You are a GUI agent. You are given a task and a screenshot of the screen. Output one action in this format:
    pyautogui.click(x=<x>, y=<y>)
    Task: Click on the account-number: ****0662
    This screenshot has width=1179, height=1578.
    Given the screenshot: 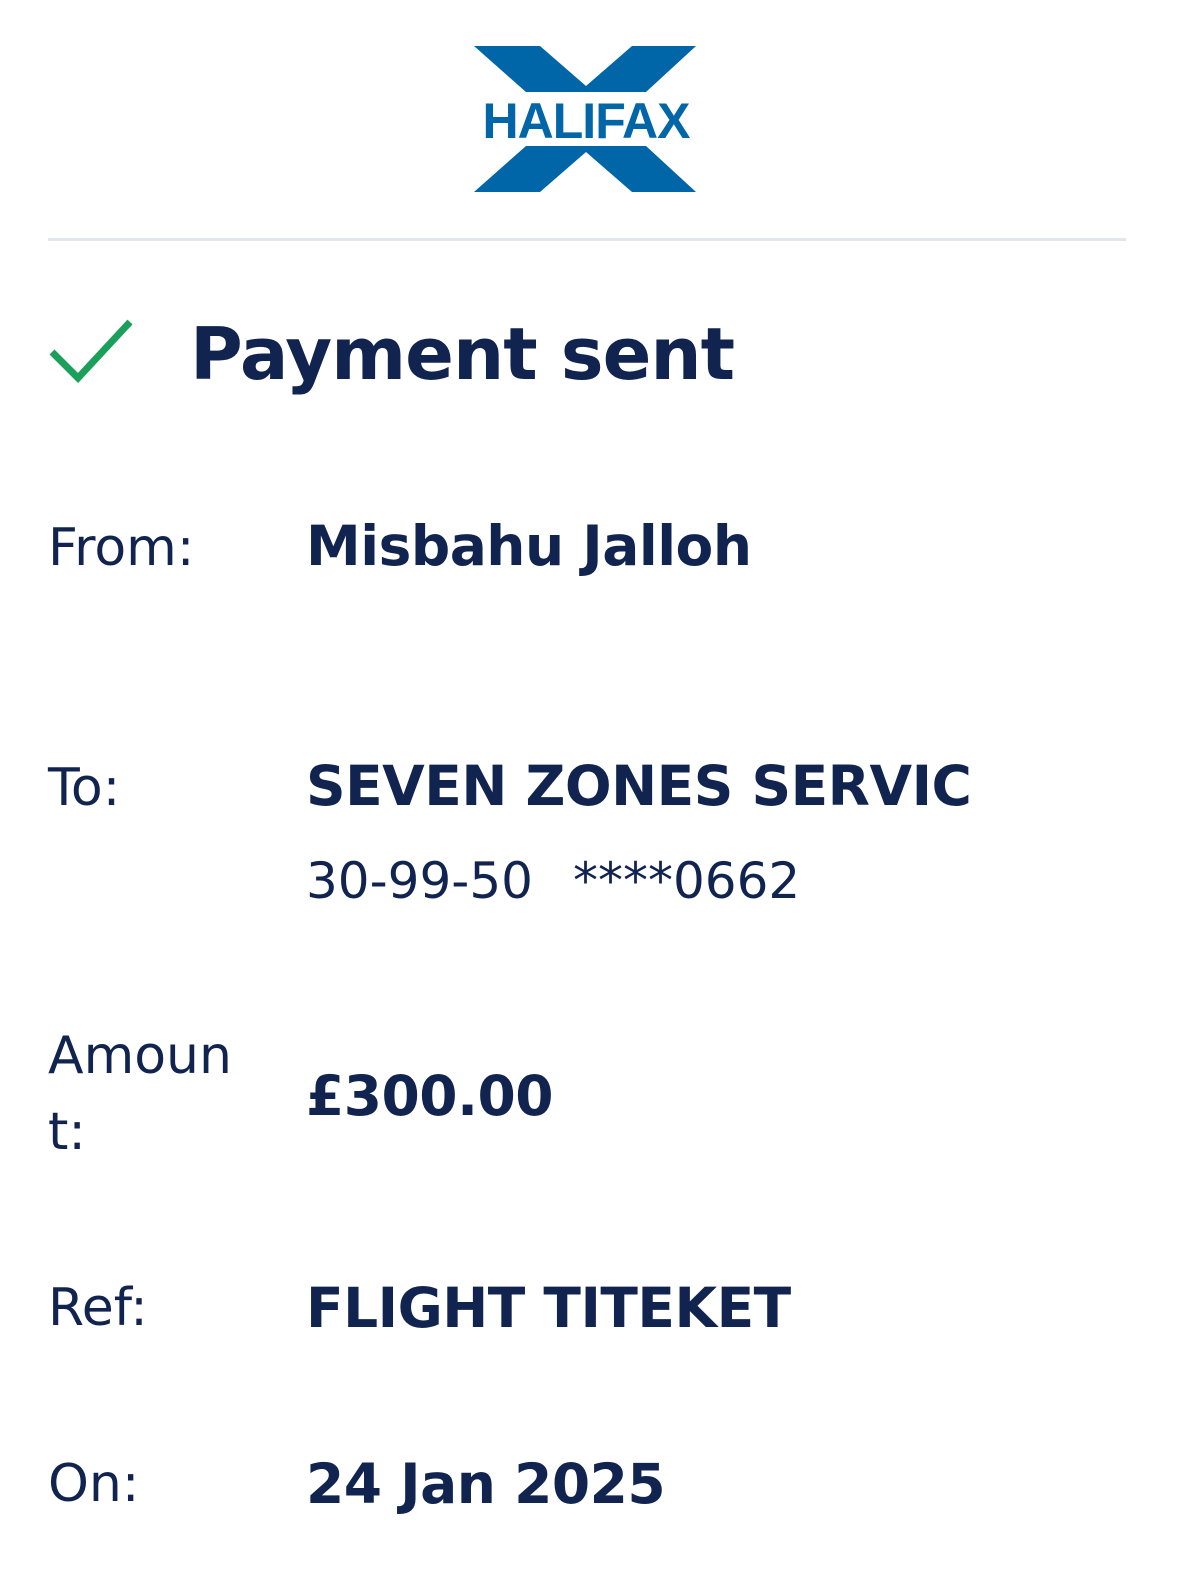 What is the action you would take?
    pyautogui.click(x=686, y=881)
    